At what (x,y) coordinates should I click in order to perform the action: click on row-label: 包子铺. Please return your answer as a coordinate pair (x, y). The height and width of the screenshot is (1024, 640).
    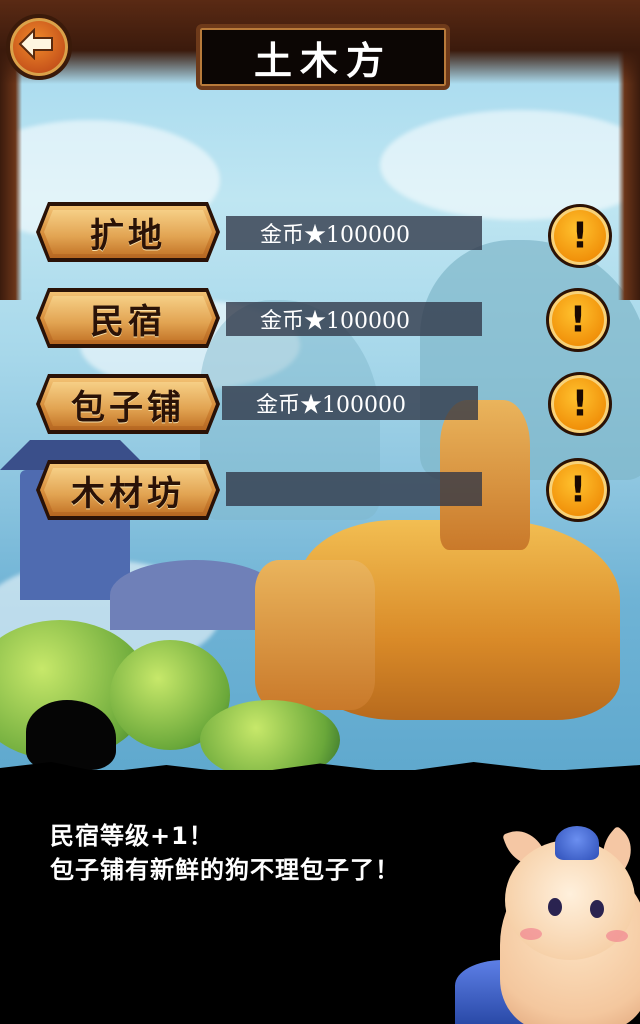
    Looking at the image, I should click on (128, 407).